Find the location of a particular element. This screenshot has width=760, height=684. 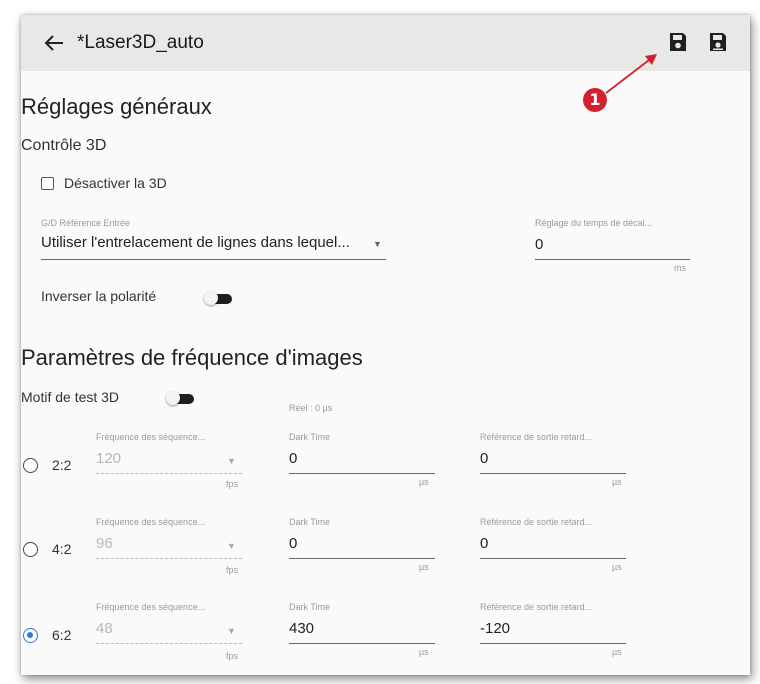

seq-freq-select: 96 is located at coordinates (104, 543).